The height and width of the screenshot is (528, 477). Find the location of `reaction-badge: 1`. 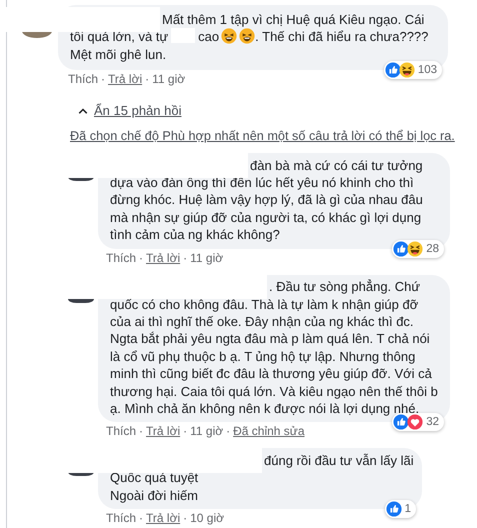

reaction-badge: 1 is located at coordinates (400, 509).